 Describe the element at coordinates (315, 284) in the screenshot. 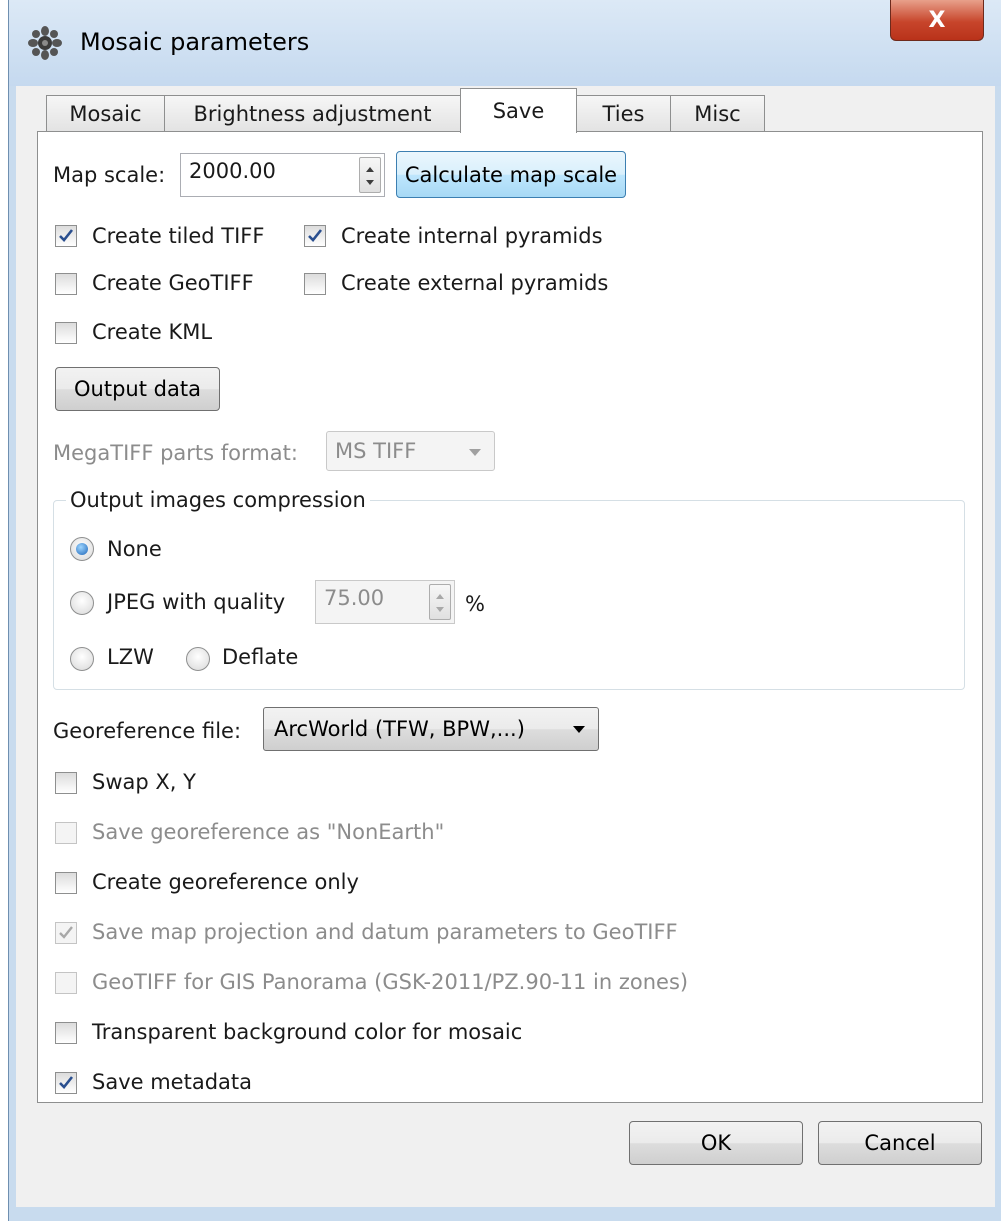

I see `external-pyramids-checkbox` at that location.